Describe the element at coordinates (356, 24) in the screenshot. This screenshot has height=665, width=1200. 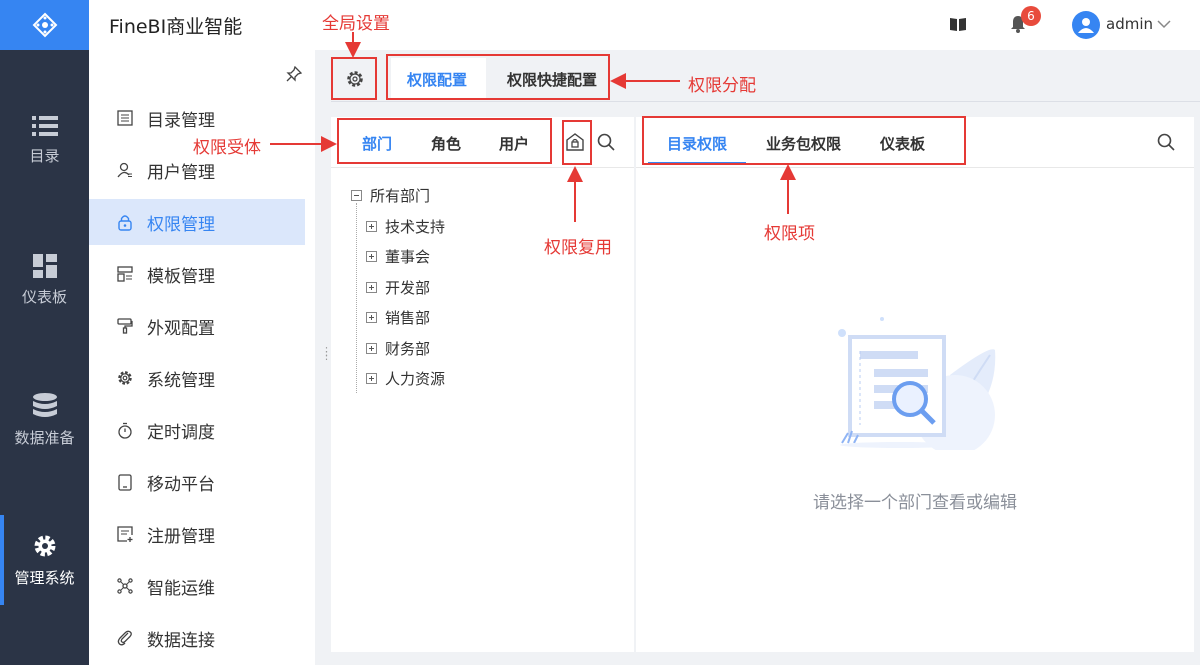
I see `annotation-global-settings: 全局设置` at that location.